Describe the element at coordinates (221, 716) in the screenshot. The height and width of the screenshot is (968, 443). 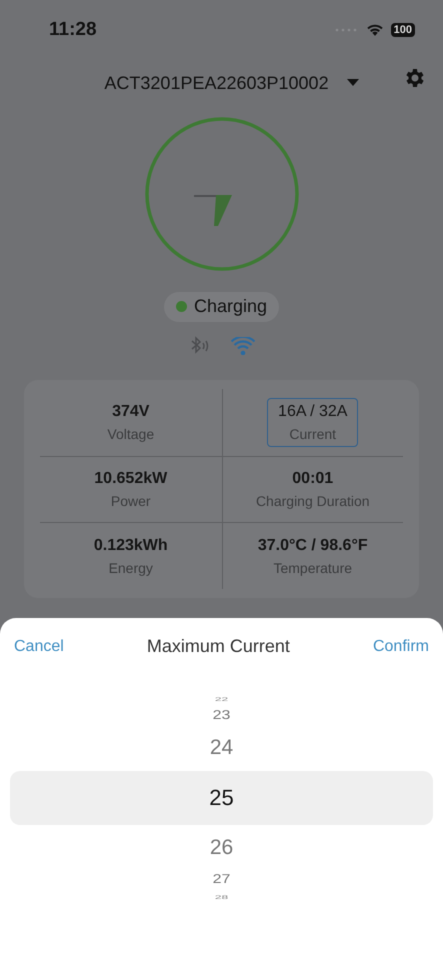
I see `picker-option: 23` at that location.